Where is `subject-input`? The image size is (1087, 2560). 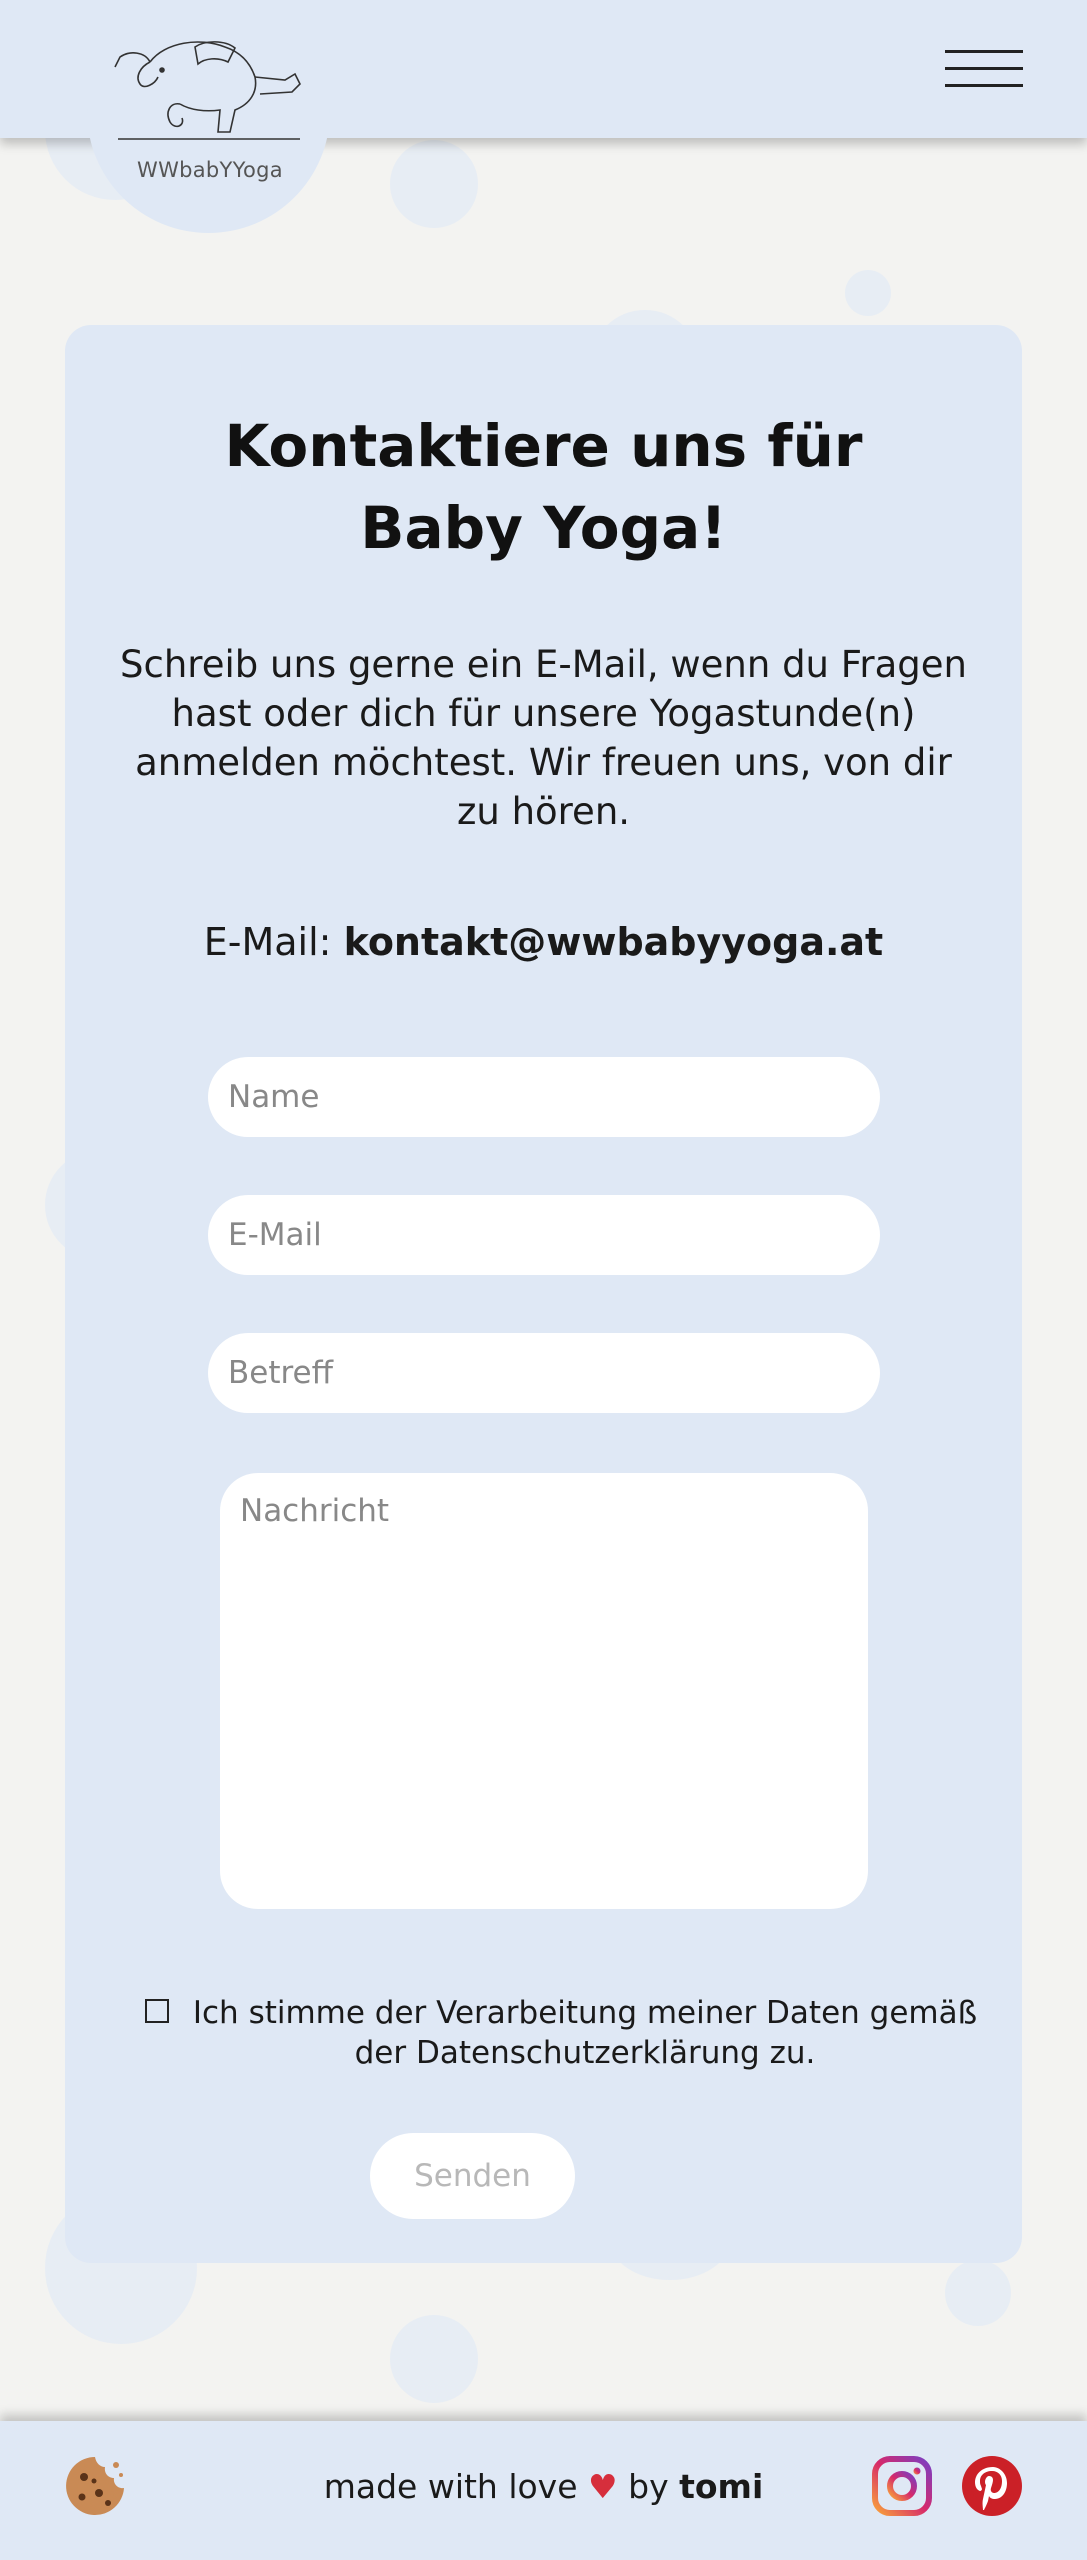 subject-input is located at coordinates (544, 1373).